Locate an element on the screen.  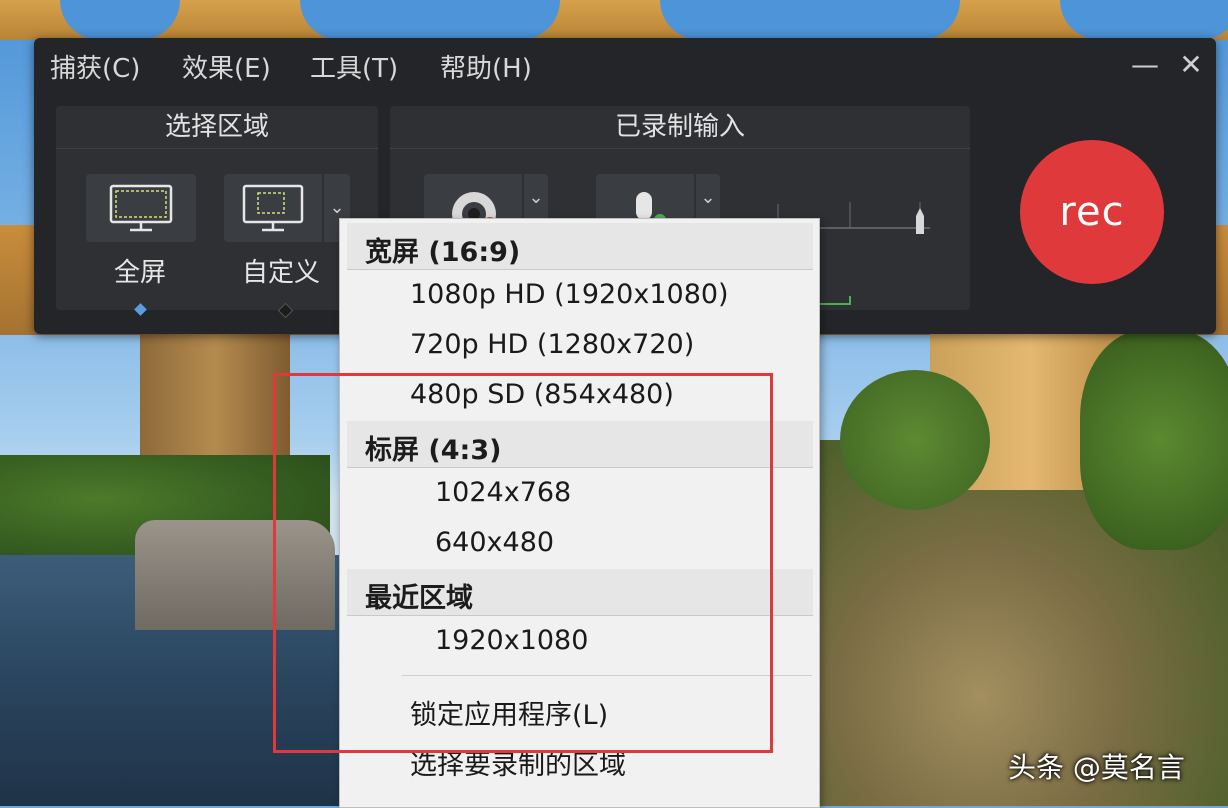
custom-area-button is located at coordinates (273, 208).